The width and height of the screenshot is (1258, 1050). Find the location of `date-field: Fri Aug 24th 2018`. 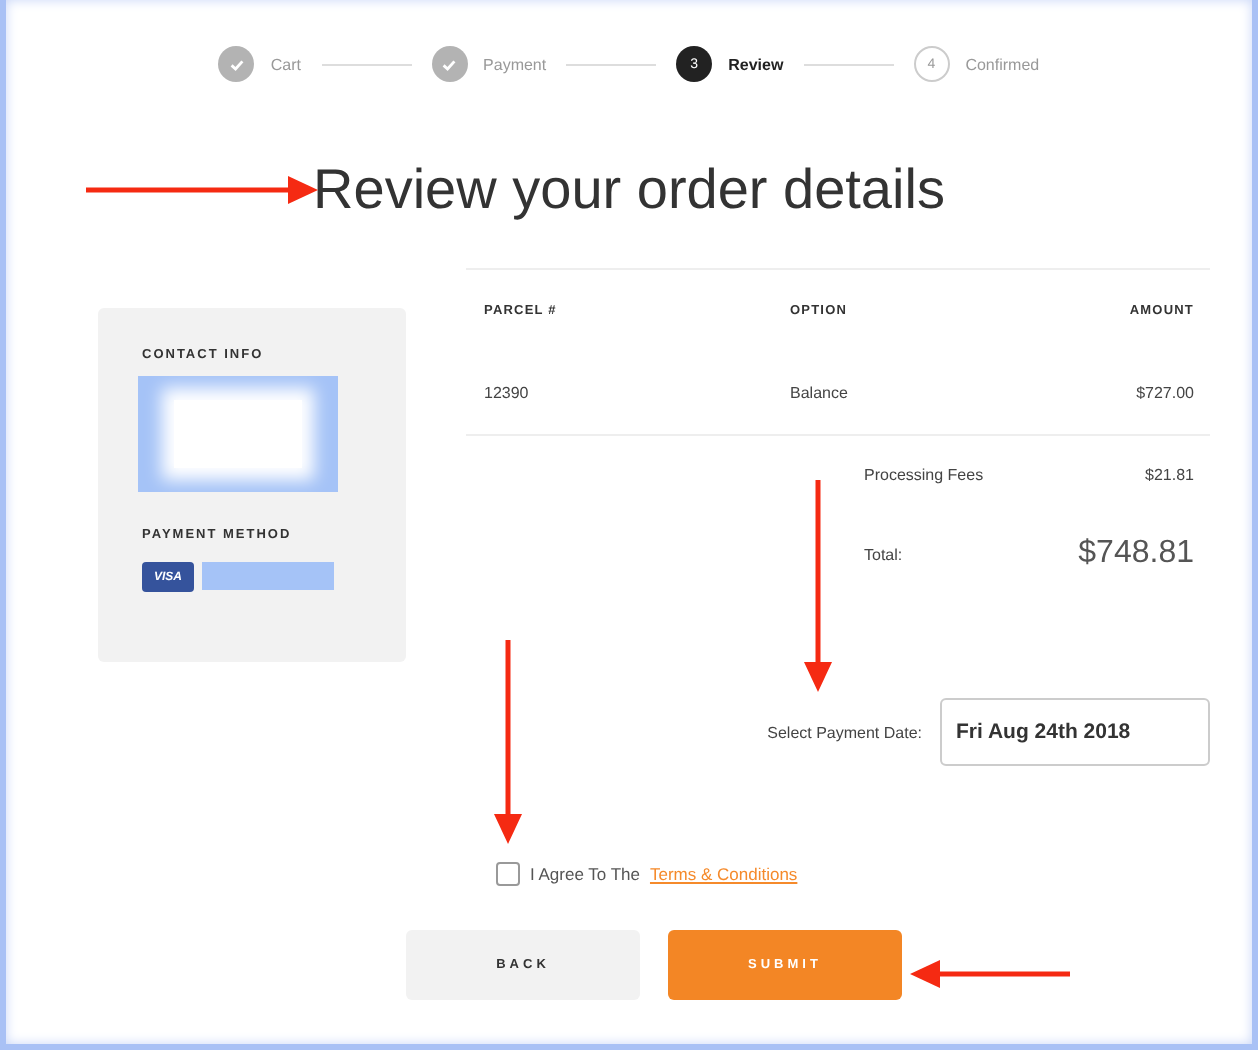

date-field: Fri Aug 24th 2018 is located at coordinates (1075, 732).